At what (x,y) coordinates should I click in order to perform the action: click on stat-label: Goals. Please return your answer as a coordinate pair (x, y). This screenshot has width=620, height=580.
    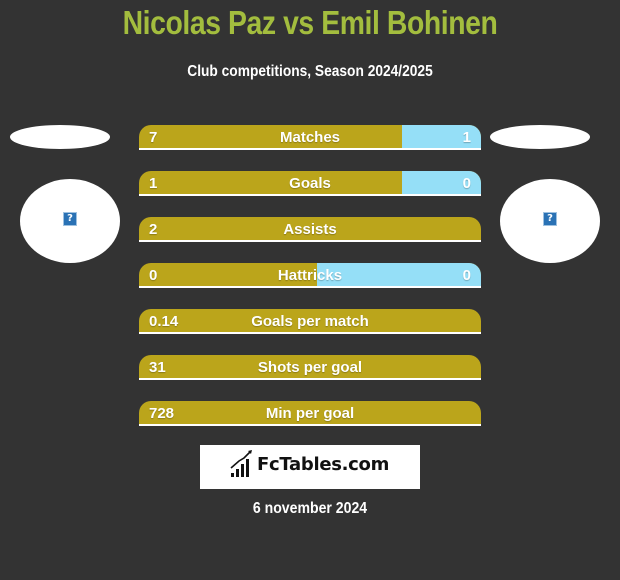
    Looking at the image, I should click on (310, 183).